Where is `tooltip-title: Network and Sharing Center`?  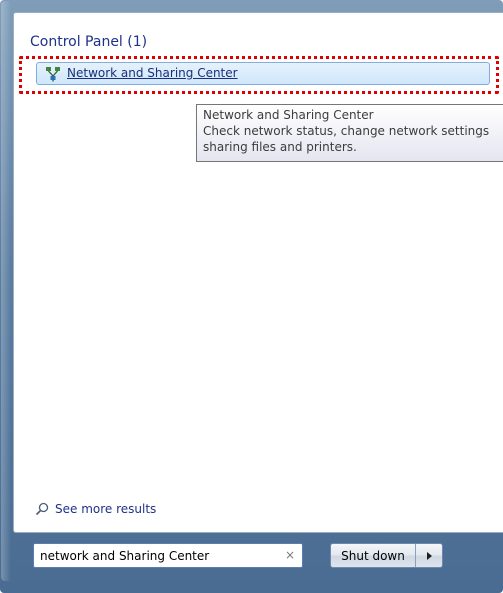 tooltip-title: Network and Sharing Center is located at coordinates (288, 115).